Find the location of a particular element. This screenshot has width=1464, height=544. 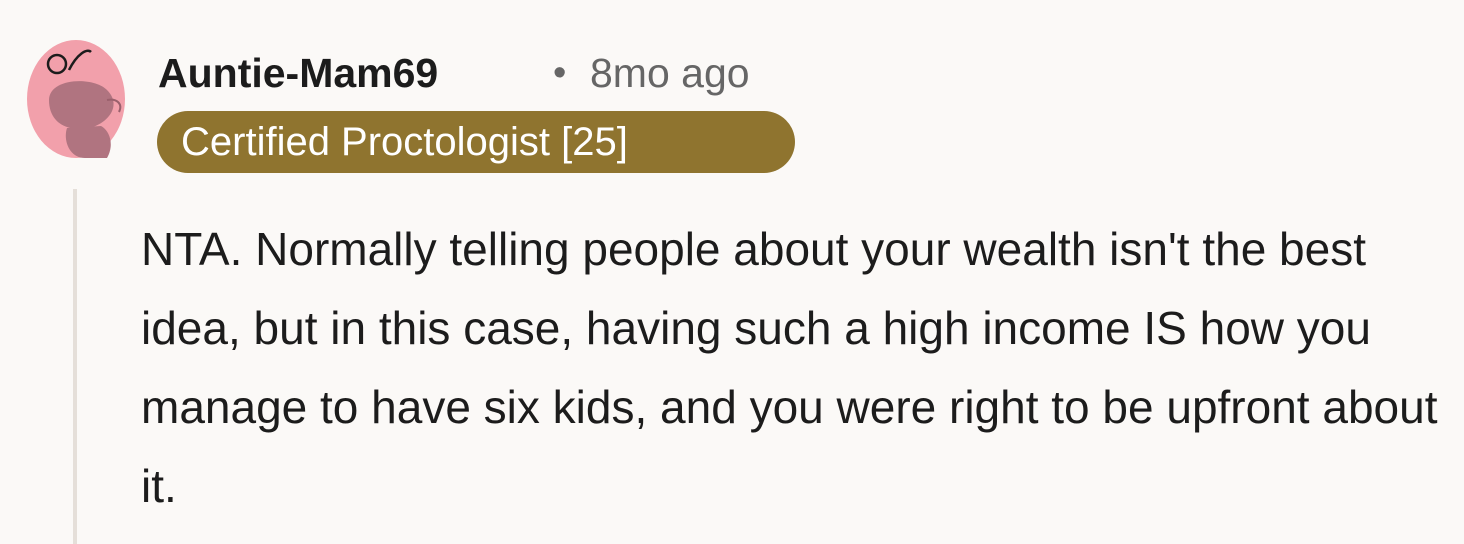

snoo-avatar-icon is located at coordinates (76, 99).